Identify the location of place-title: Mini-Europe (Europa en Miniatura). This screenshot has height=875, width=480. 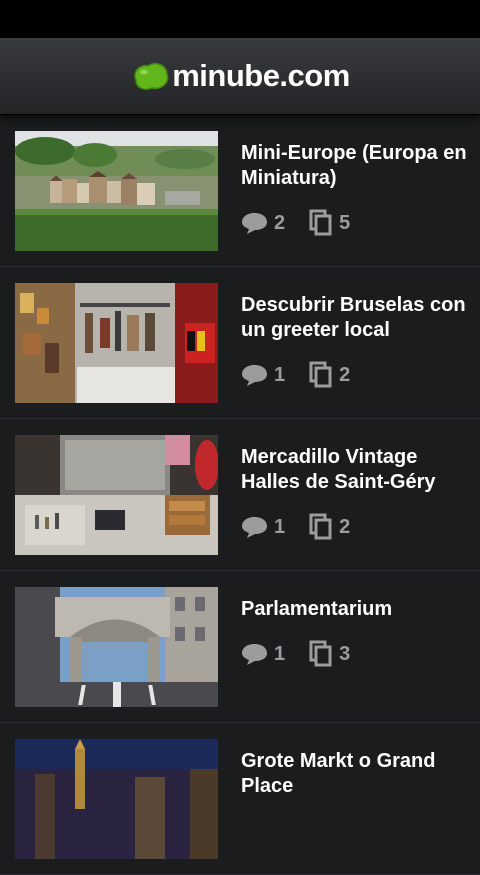
(356, 166).